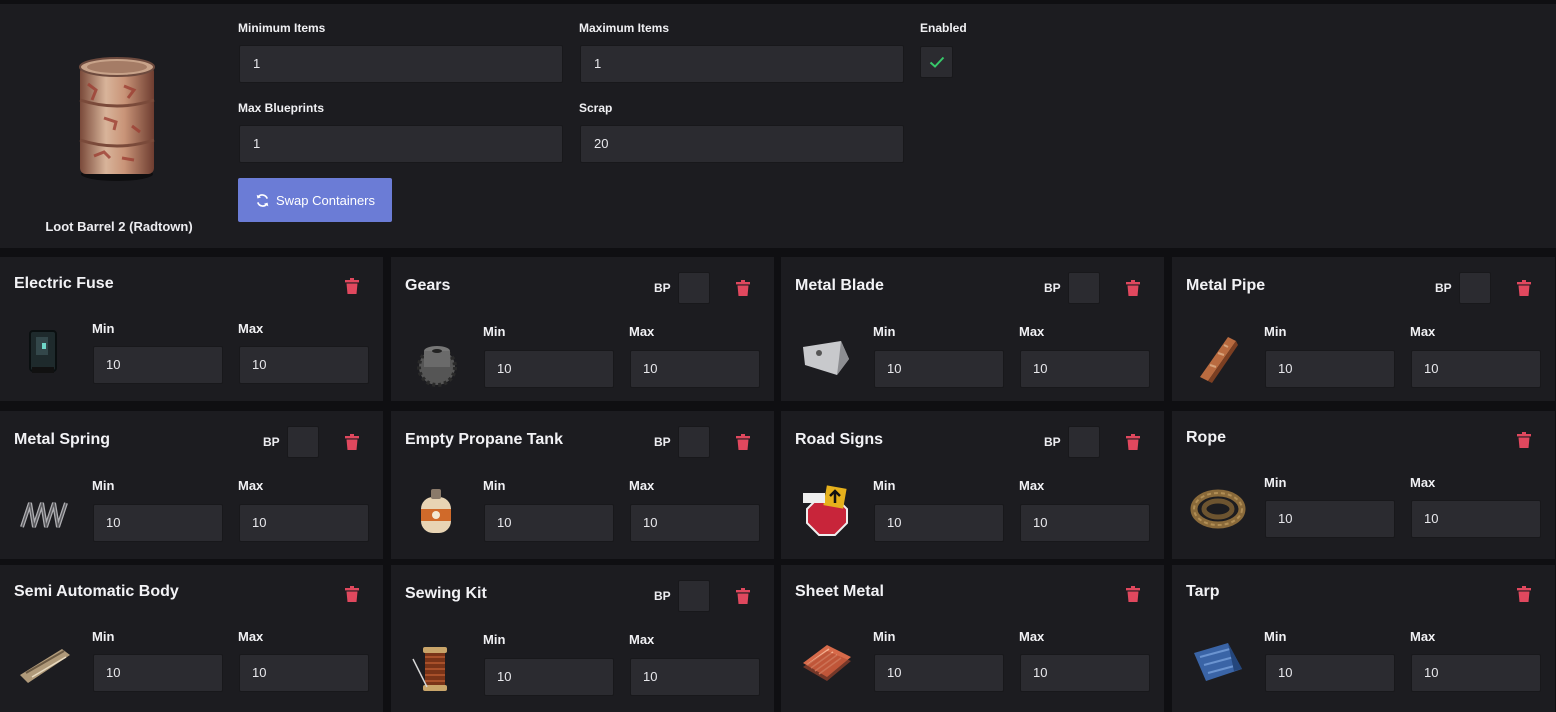  Describe the element at coordinates (1218, 662) in the screenshot. I see `tarp-icon` at that location.